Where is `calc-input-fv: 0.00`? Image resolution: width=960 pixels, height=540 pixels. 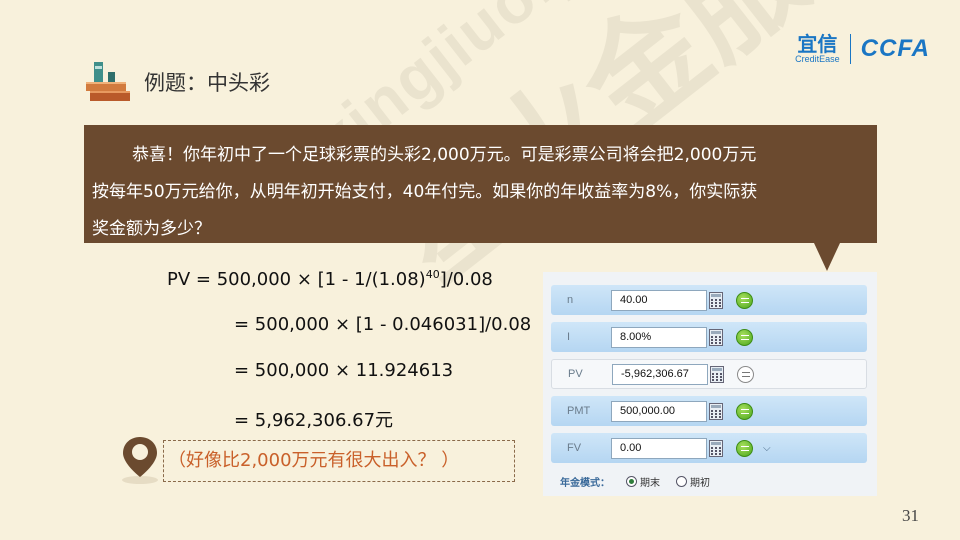 calc-input-fv: 0.00 is located at coordinates (659, 448).